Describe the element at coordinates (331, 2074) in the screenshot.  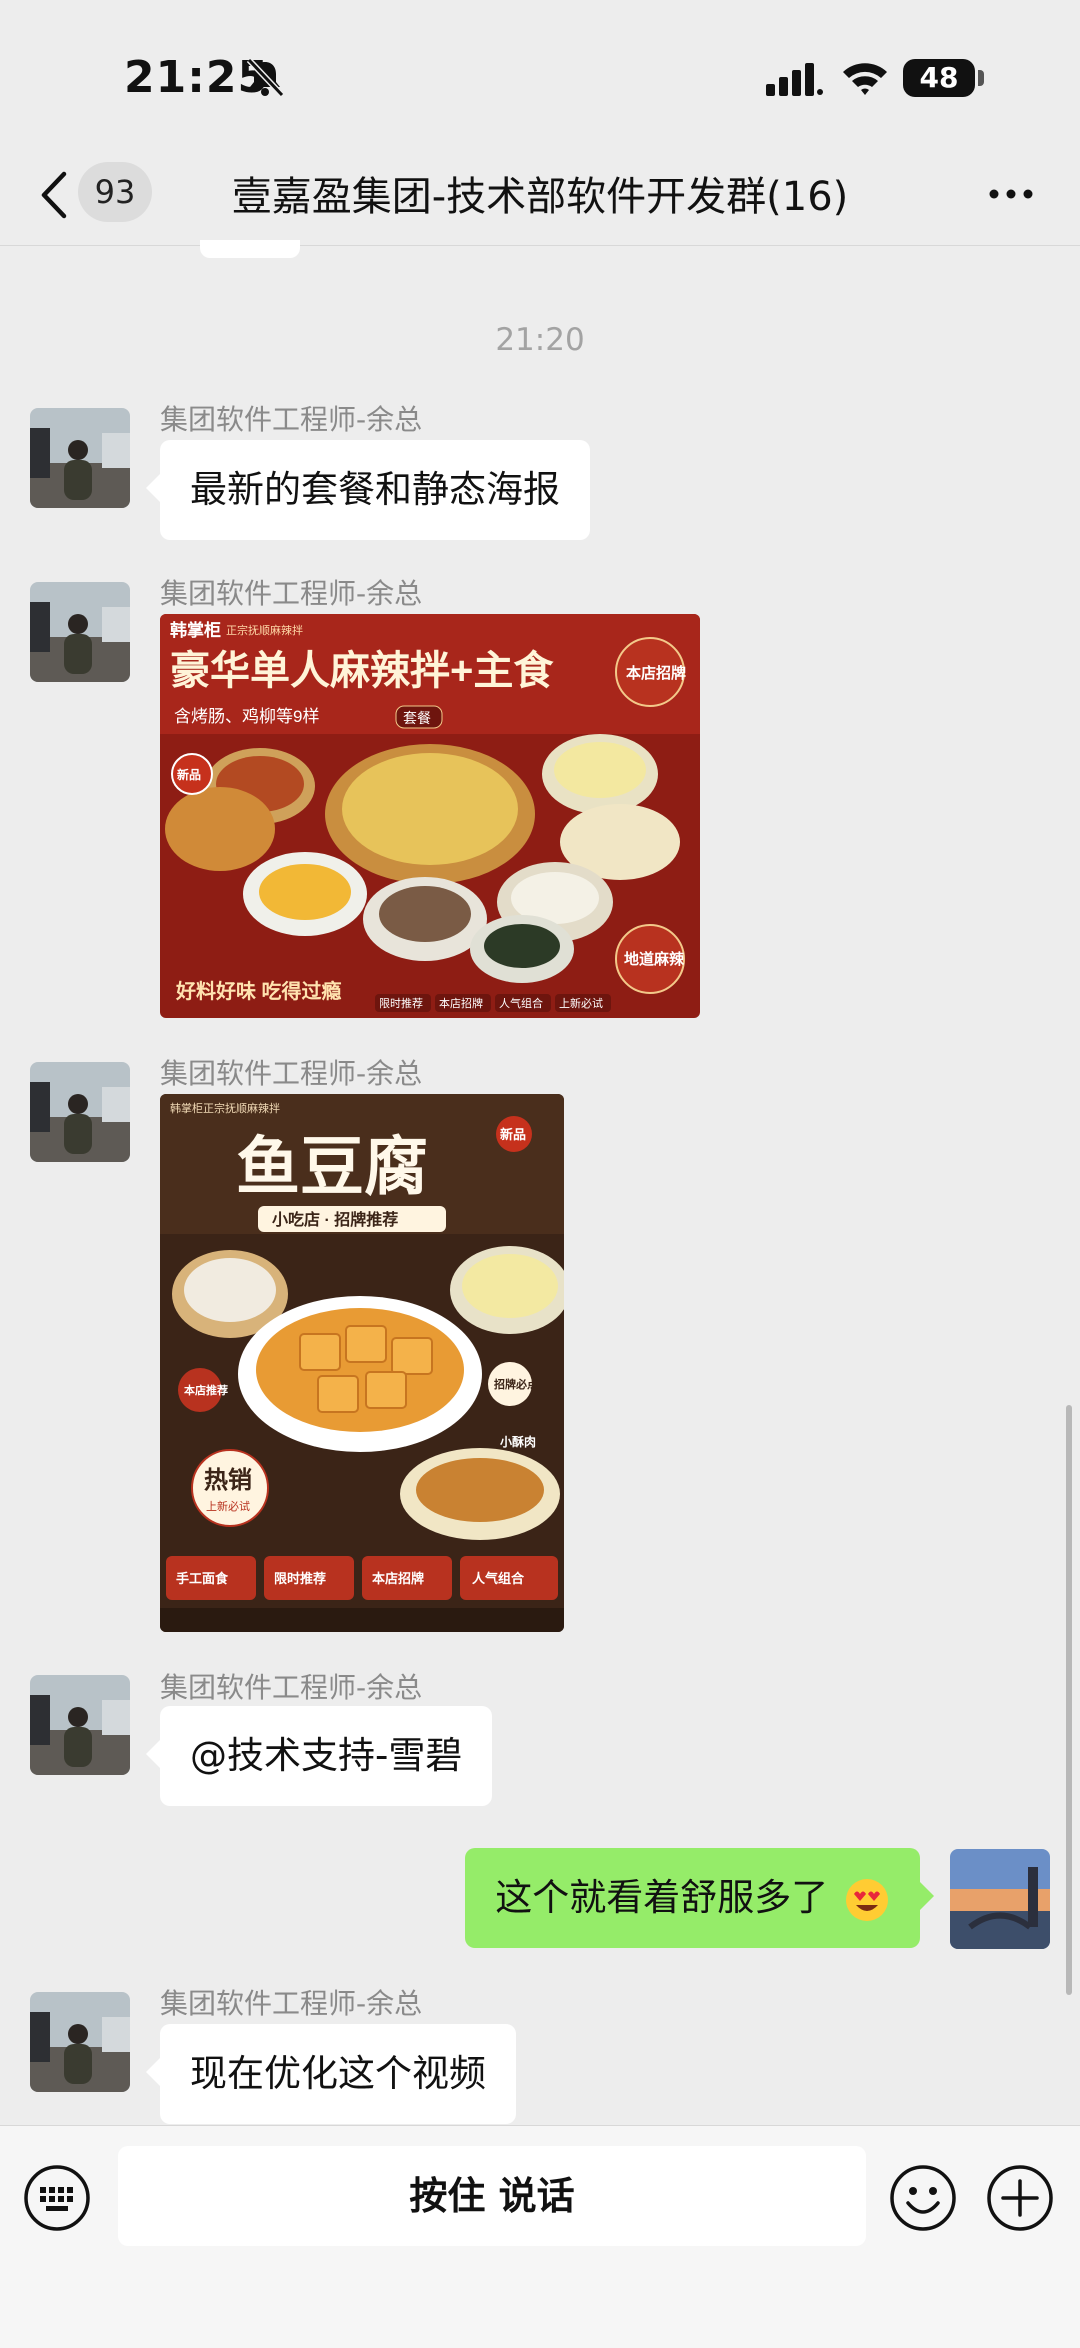
I see `message-bubble: 现在优化这个视频` at that location.